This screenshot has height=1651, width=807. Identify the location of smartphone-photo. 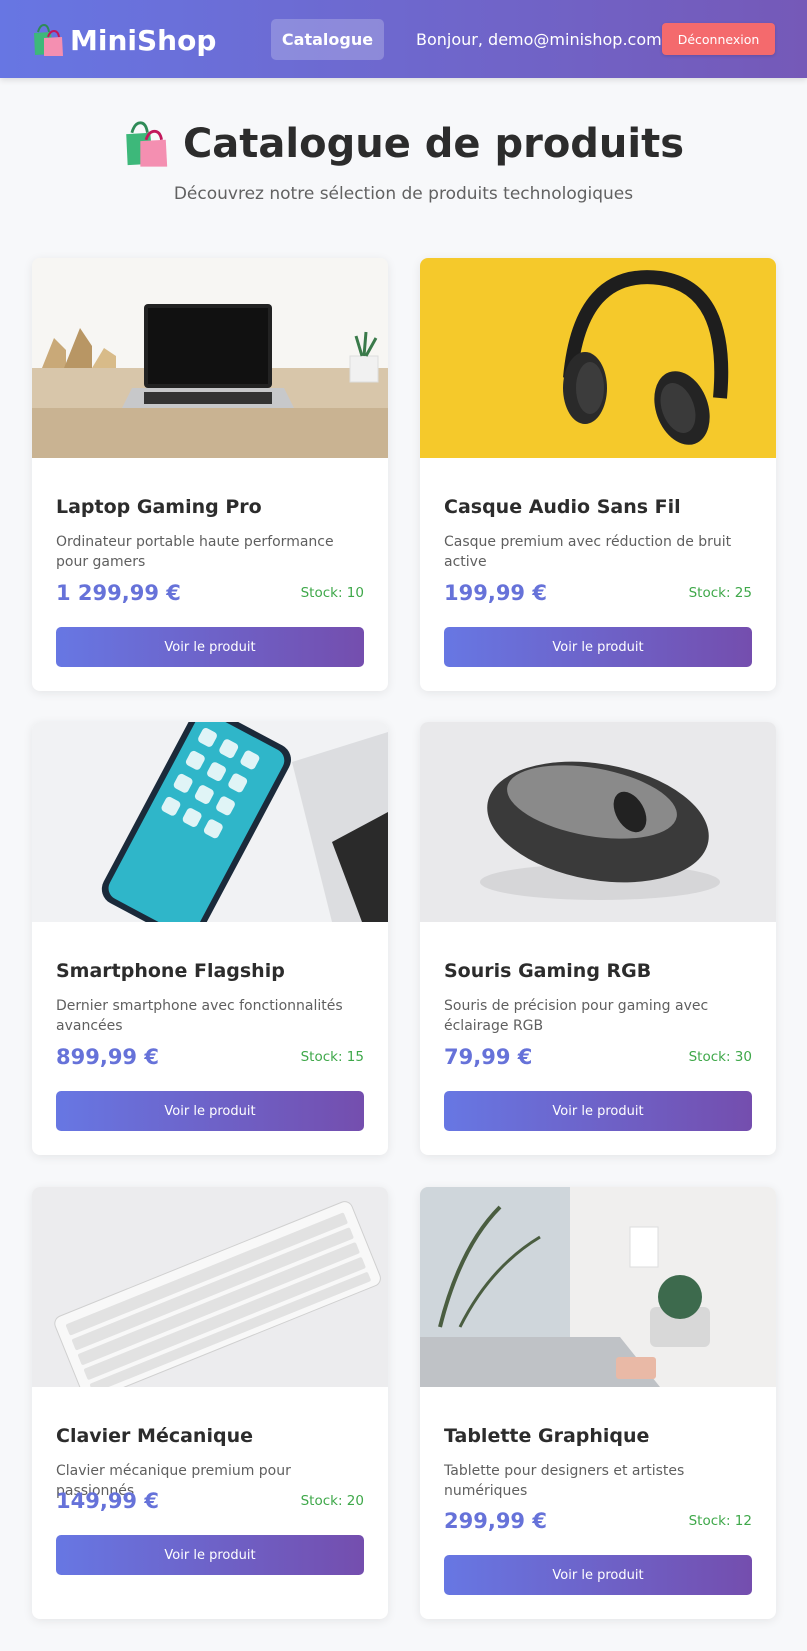
(210, 822).